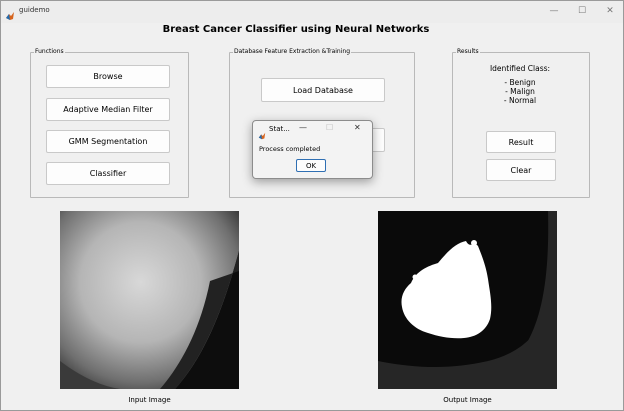  What do you see at coordinates (521, 170) in the screenshot?
I see `clear-button: Clear` at bounding box center [521, 170].